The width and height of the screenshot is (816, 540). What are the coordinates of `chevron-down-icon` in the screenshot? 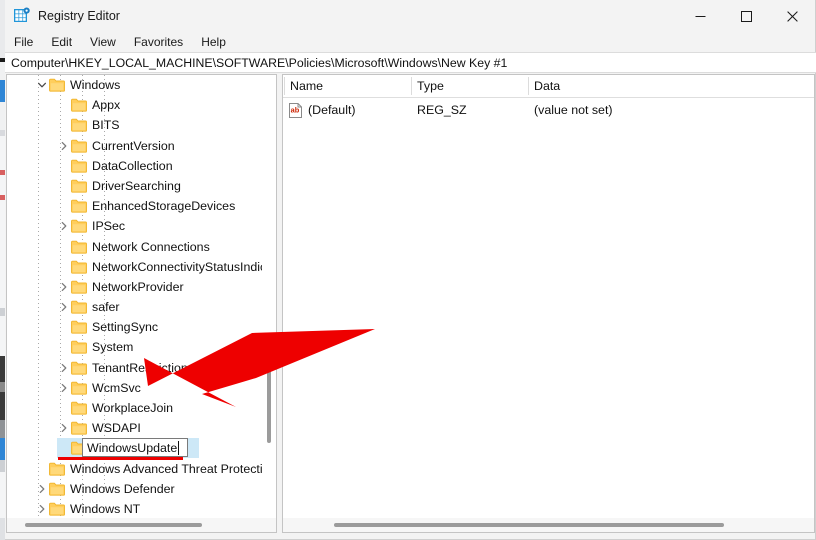 It's located at (42, 85).